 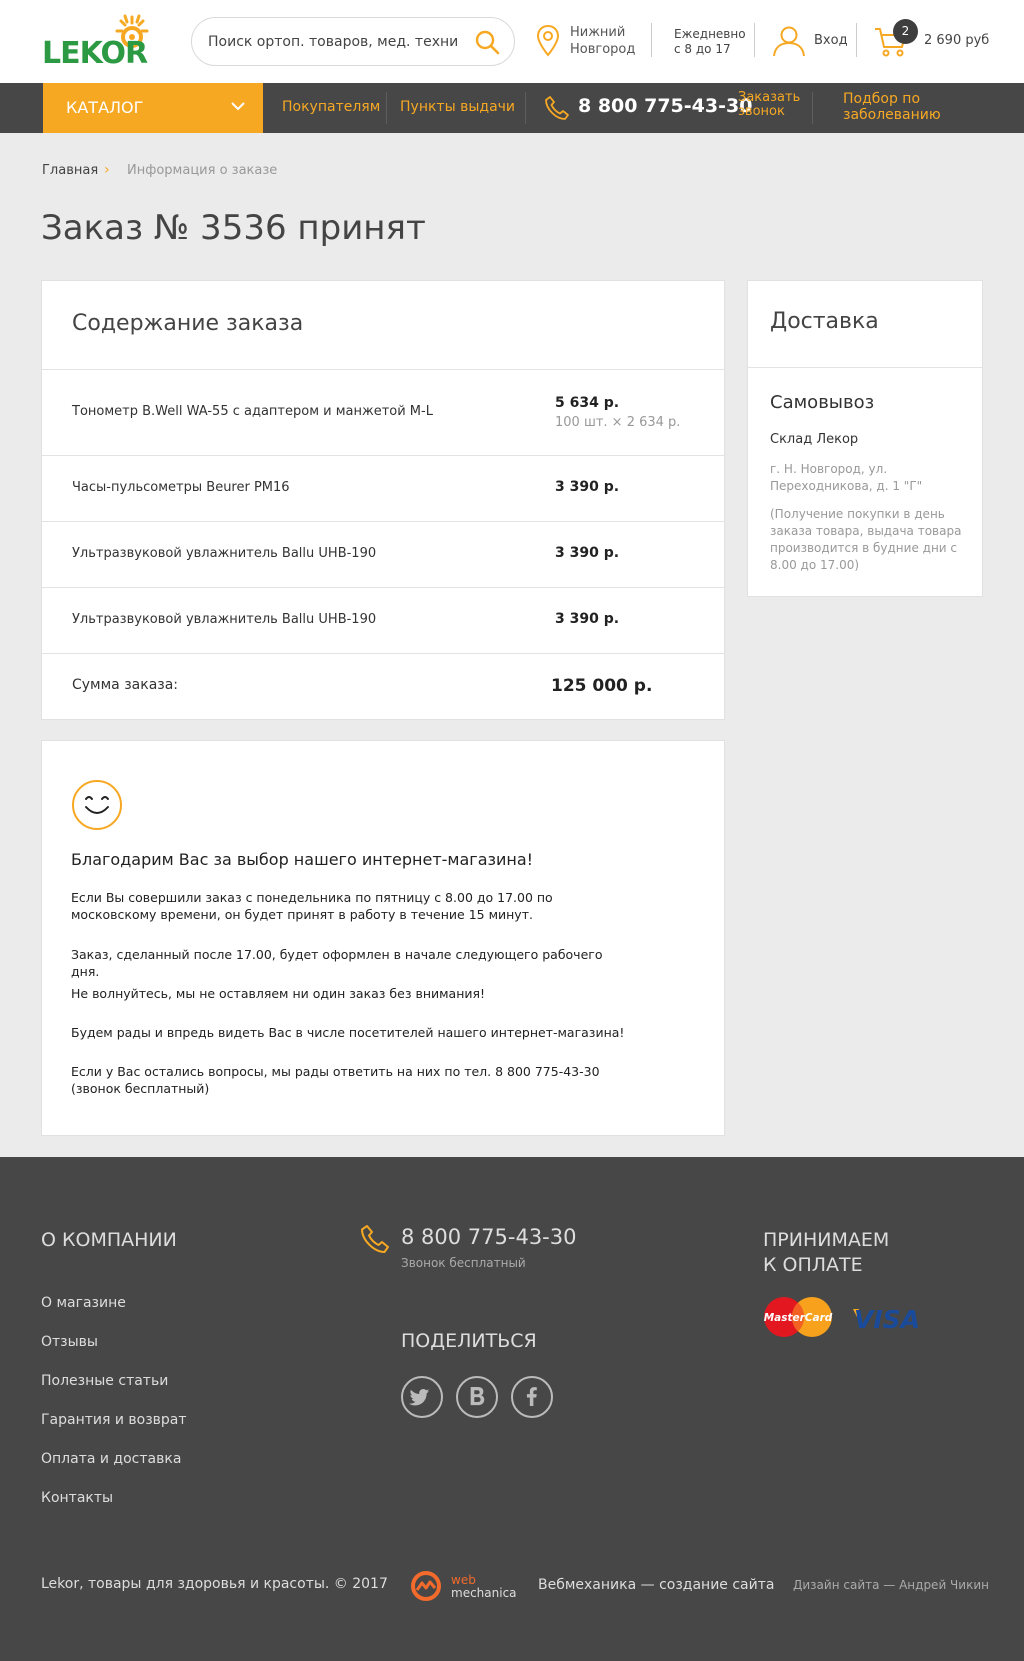 What do you see at coordinates (656, 1585) in the screenshot?
I see `webmechanica-link: Вебмеханика — создание сайта` at bounding box center [656, 1585].